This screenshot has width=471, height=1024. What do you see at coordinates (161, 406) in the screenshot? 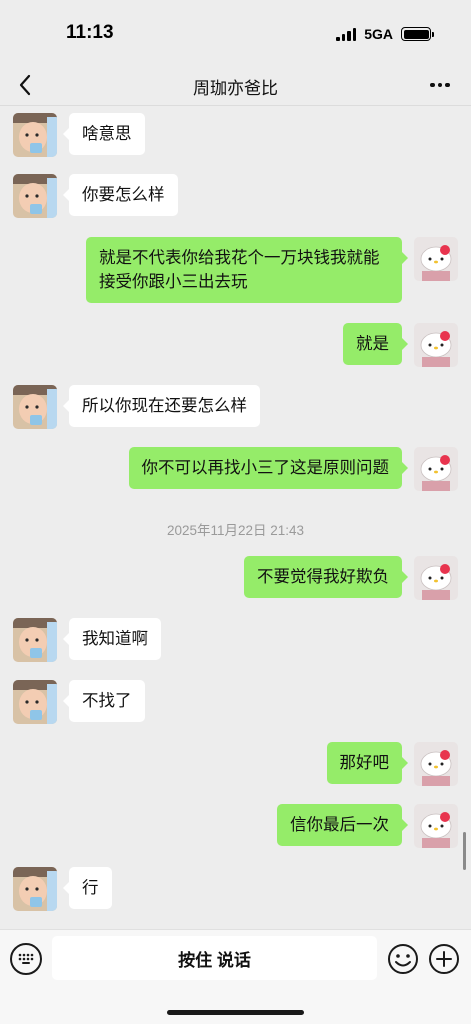
I see `message-bubble: 所以你现在还要怎么样` at bounding box center [161, 406].